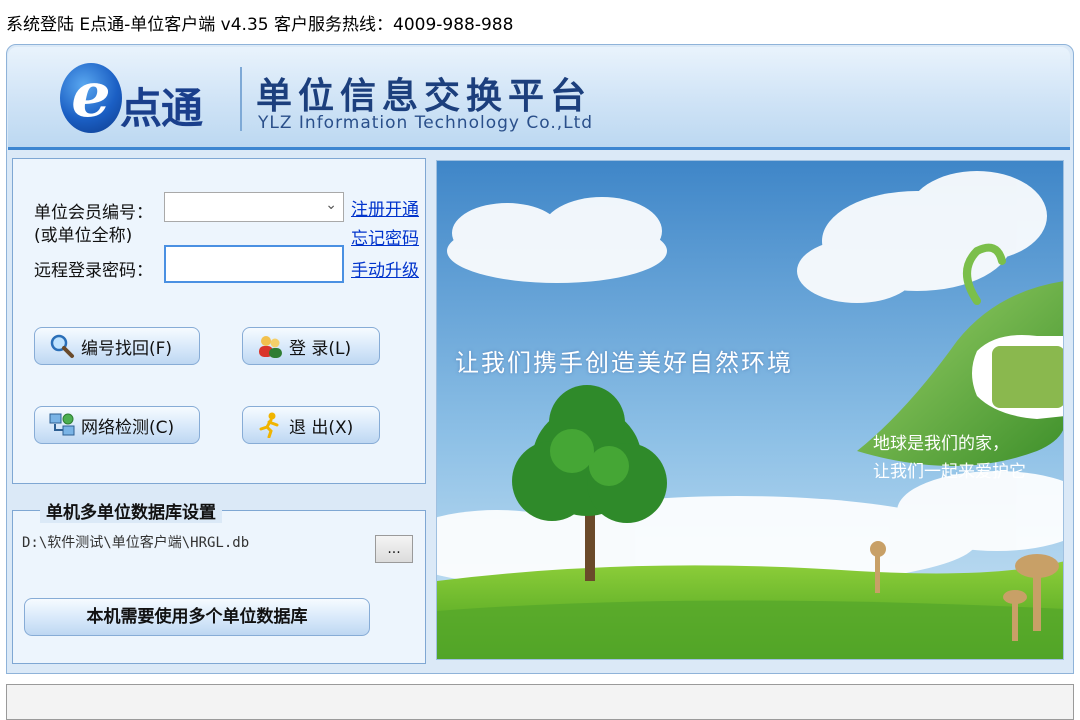 Image resolution: width=1080 pixels, height=720 pixels. I want to click on manual-upgrade-link: 手动升级, so click(385, 268).